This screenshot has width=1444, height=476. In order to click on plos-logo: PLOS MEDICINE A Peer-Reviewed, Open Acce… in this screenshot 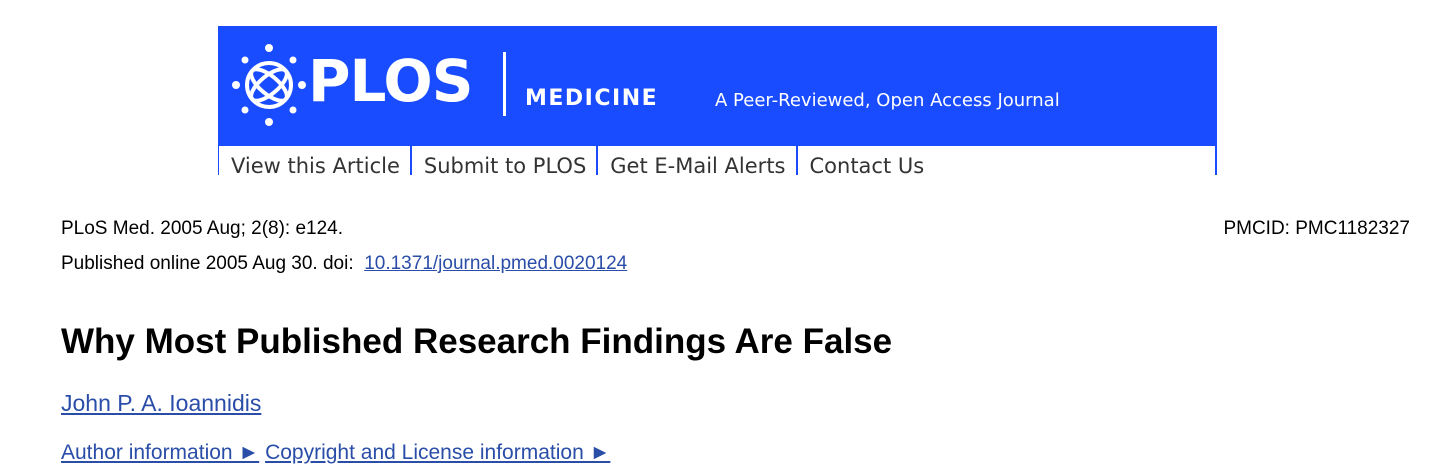, I will do `click(644, 85)`.